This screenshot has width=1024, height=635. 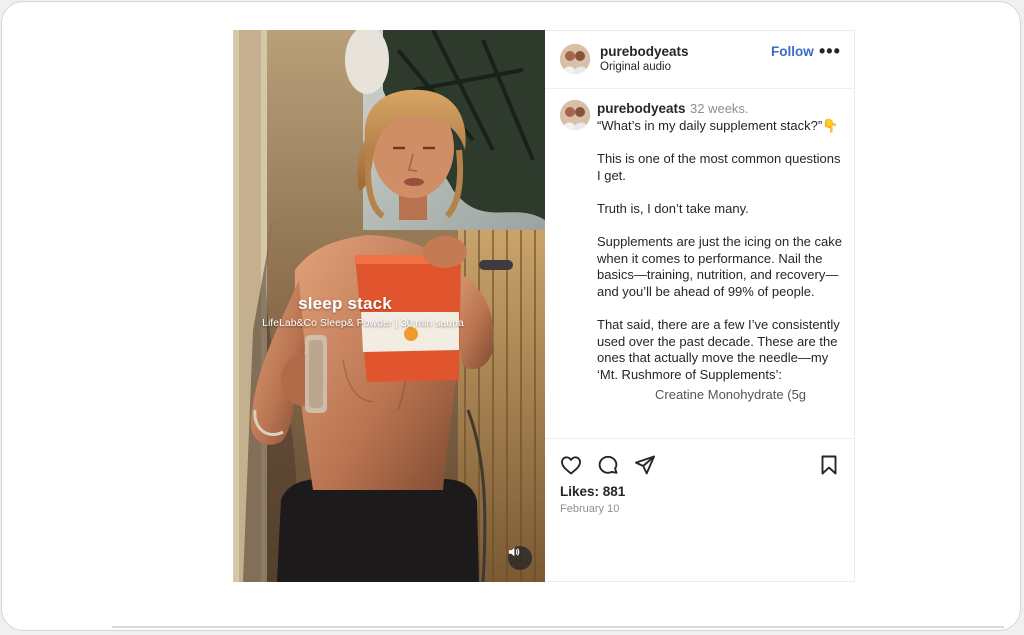 What do you see at coordinates (590, 509) in the screenshot?
I see `post-date: February 10` at bounding box center [590, 509].